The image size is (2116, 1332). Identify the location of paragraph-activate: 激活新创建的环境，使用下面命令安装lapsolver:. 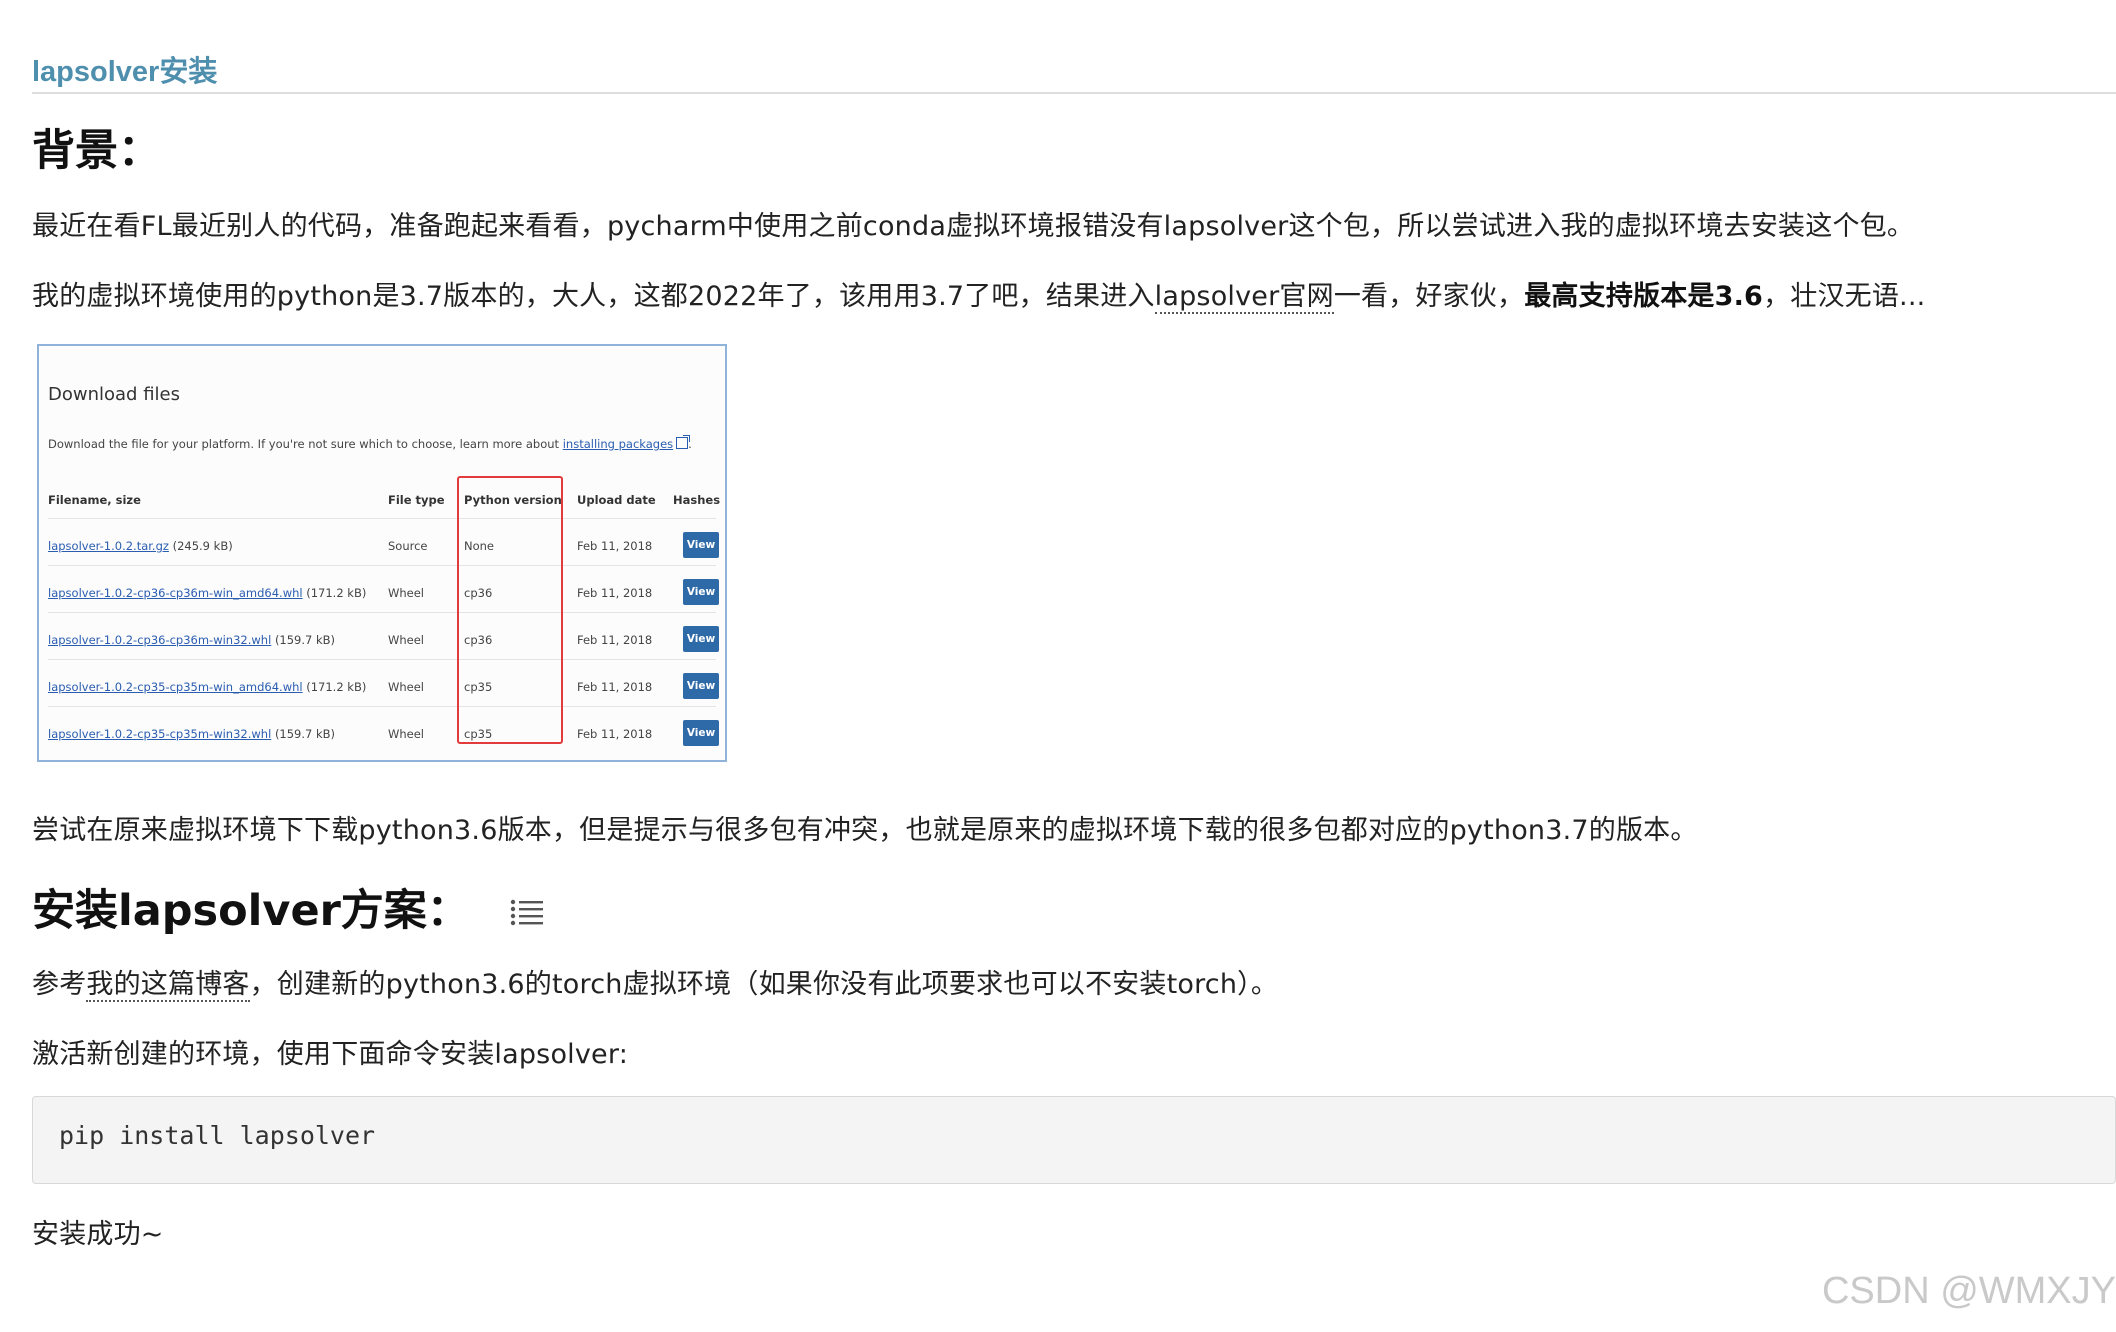
(330, 1054).